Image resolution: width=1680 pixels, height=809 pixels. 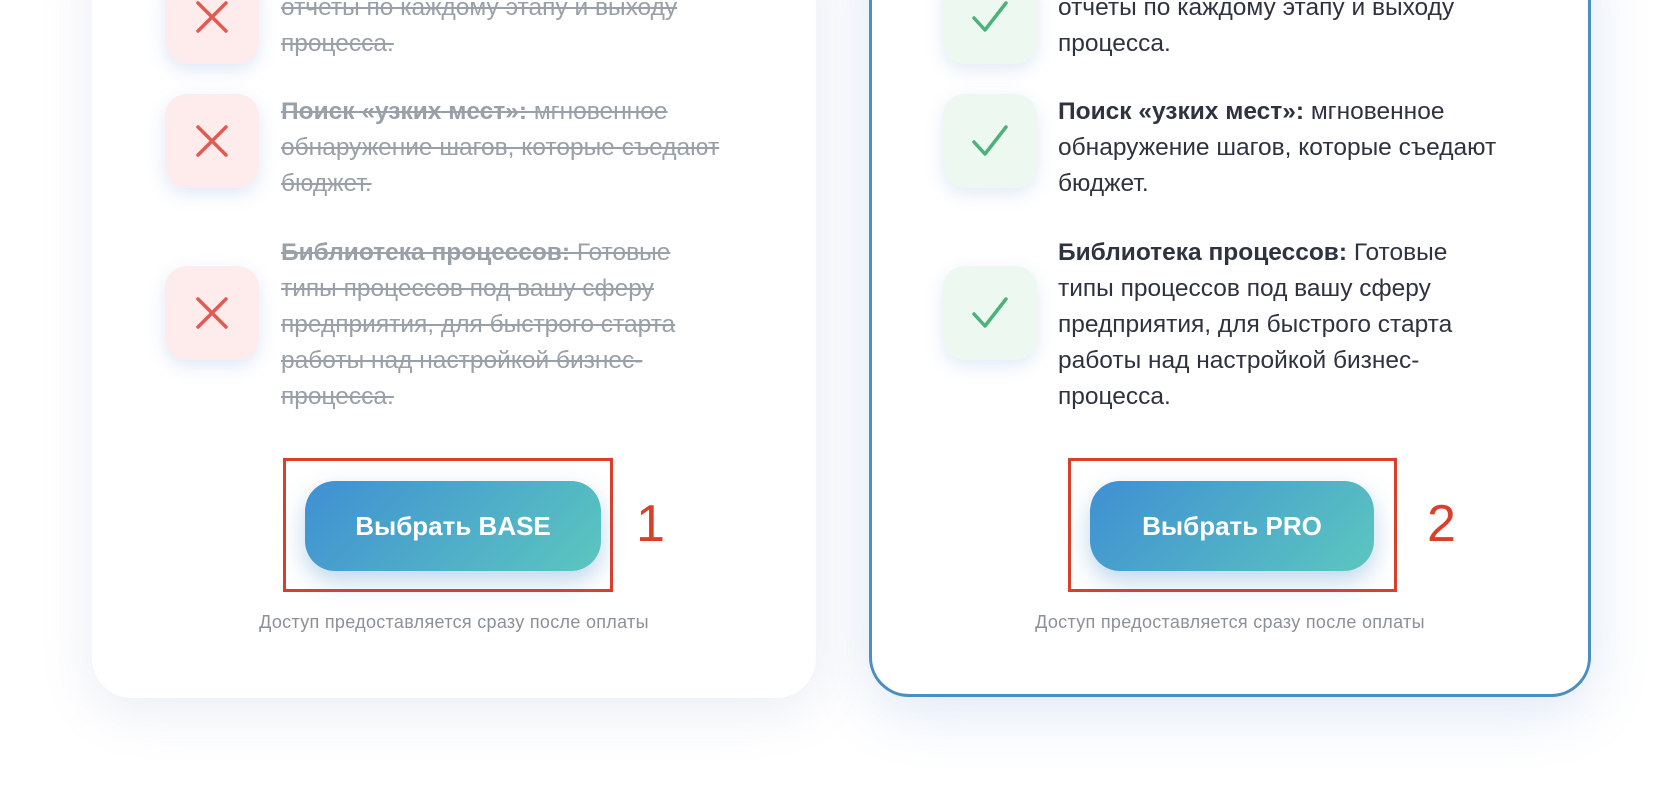 I want to click on choose-base-button: Выбрать BASE, so click(x=453, y=526).